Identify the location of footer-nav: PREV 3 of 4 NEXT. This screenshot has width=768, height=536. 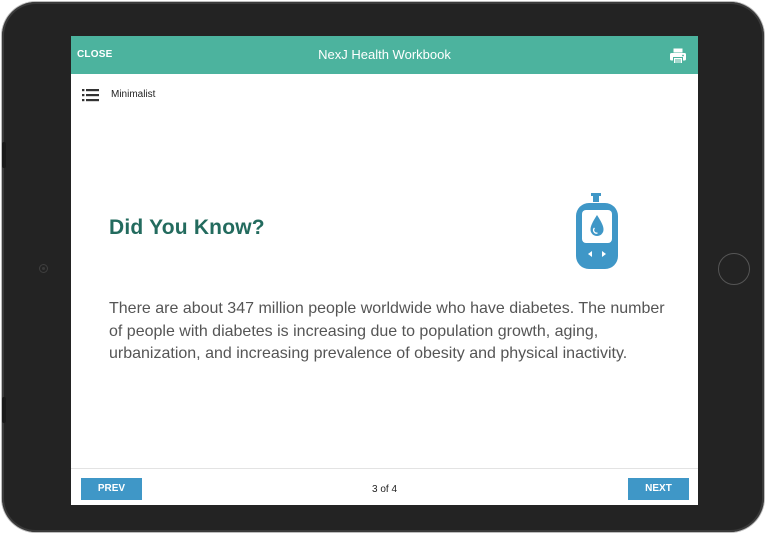
(384, 486).